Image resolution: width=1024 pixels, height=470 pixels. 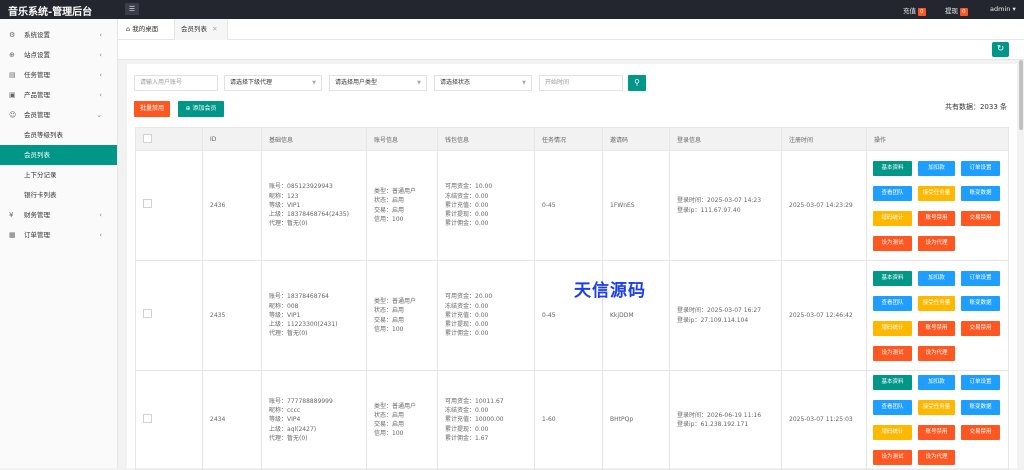 I want to click on sidebar-item-label: 系统设置, so click(x=37, y=35).